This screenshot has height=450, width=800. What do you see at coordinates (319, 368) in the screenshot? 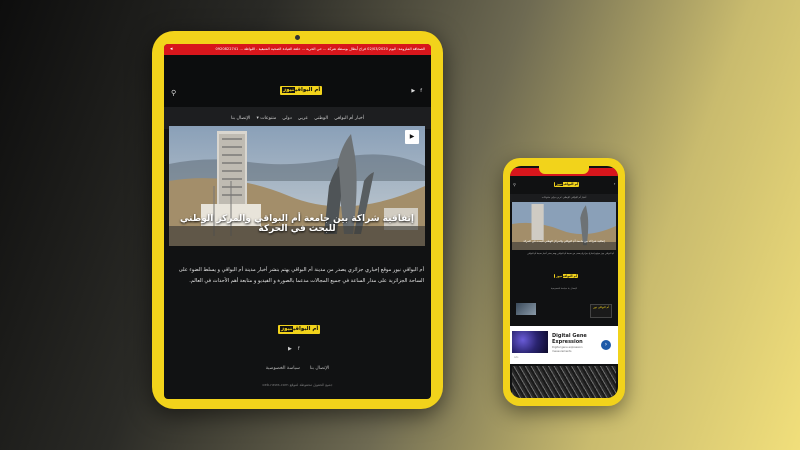
I see `footer-link-contact: الإتصال بنا` at bounding box center [319, 368].